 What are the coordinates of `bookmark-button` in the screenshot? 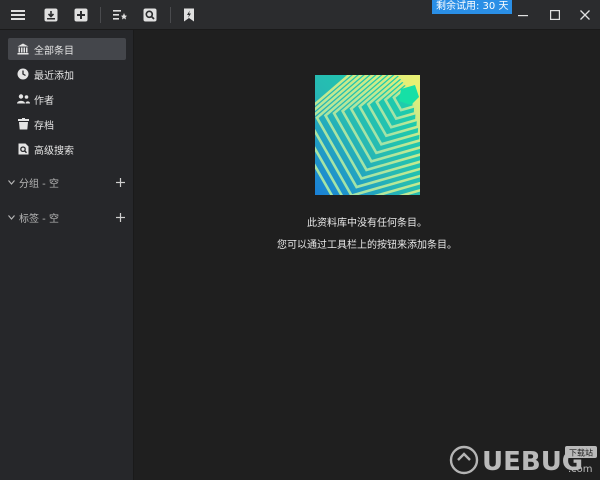 It's located at (189, 15).